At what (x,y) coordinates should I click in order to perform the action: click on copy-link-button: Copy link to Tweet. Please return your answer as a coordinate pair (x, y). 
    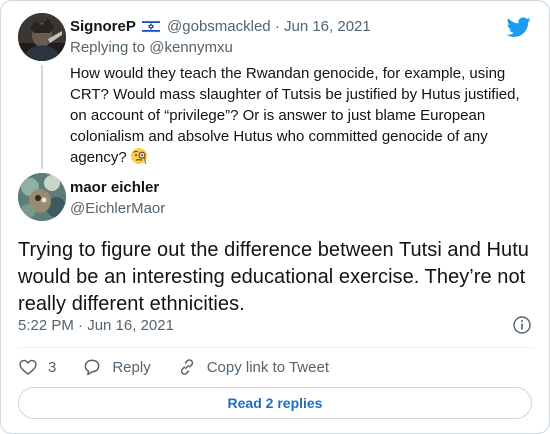
    Looking at the image, I should click on (253, 367).